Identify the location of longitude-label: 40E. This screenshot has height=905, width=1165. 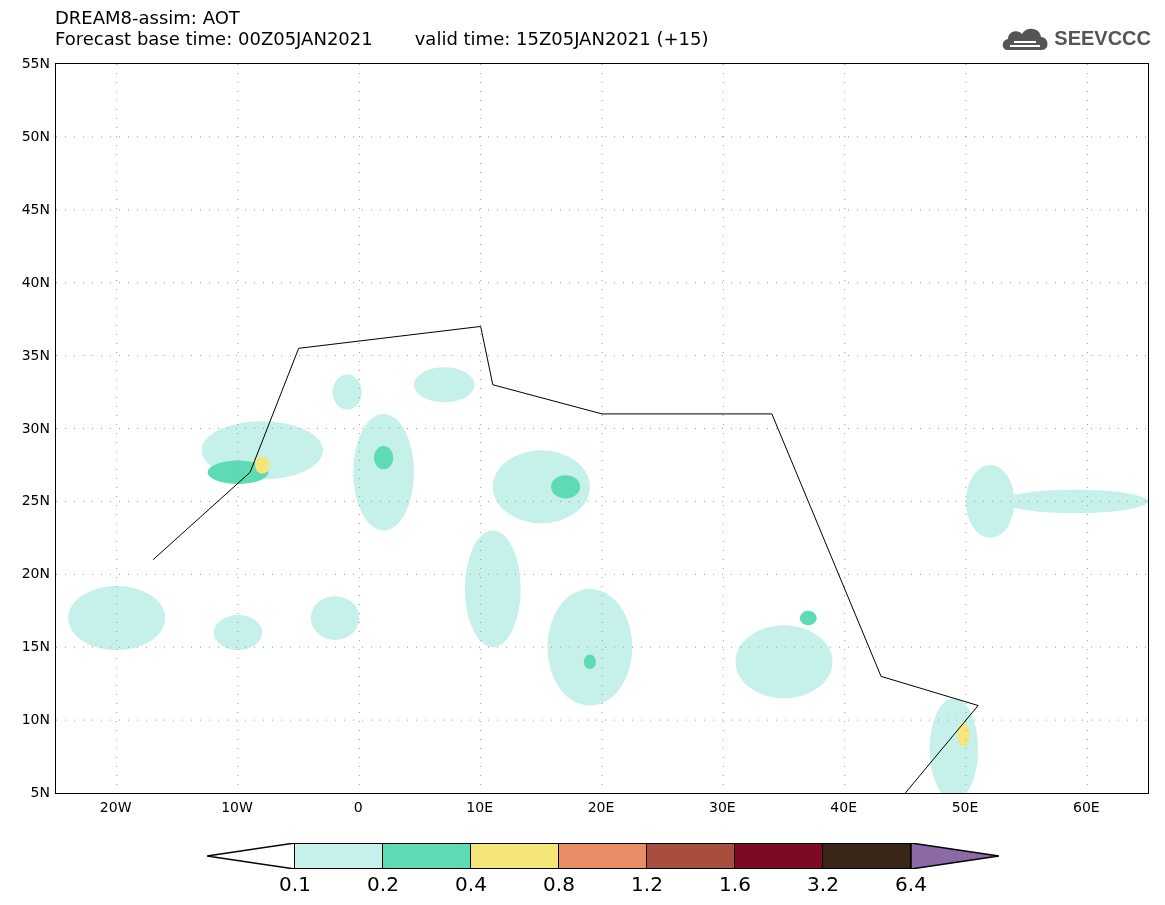
(843, 807).